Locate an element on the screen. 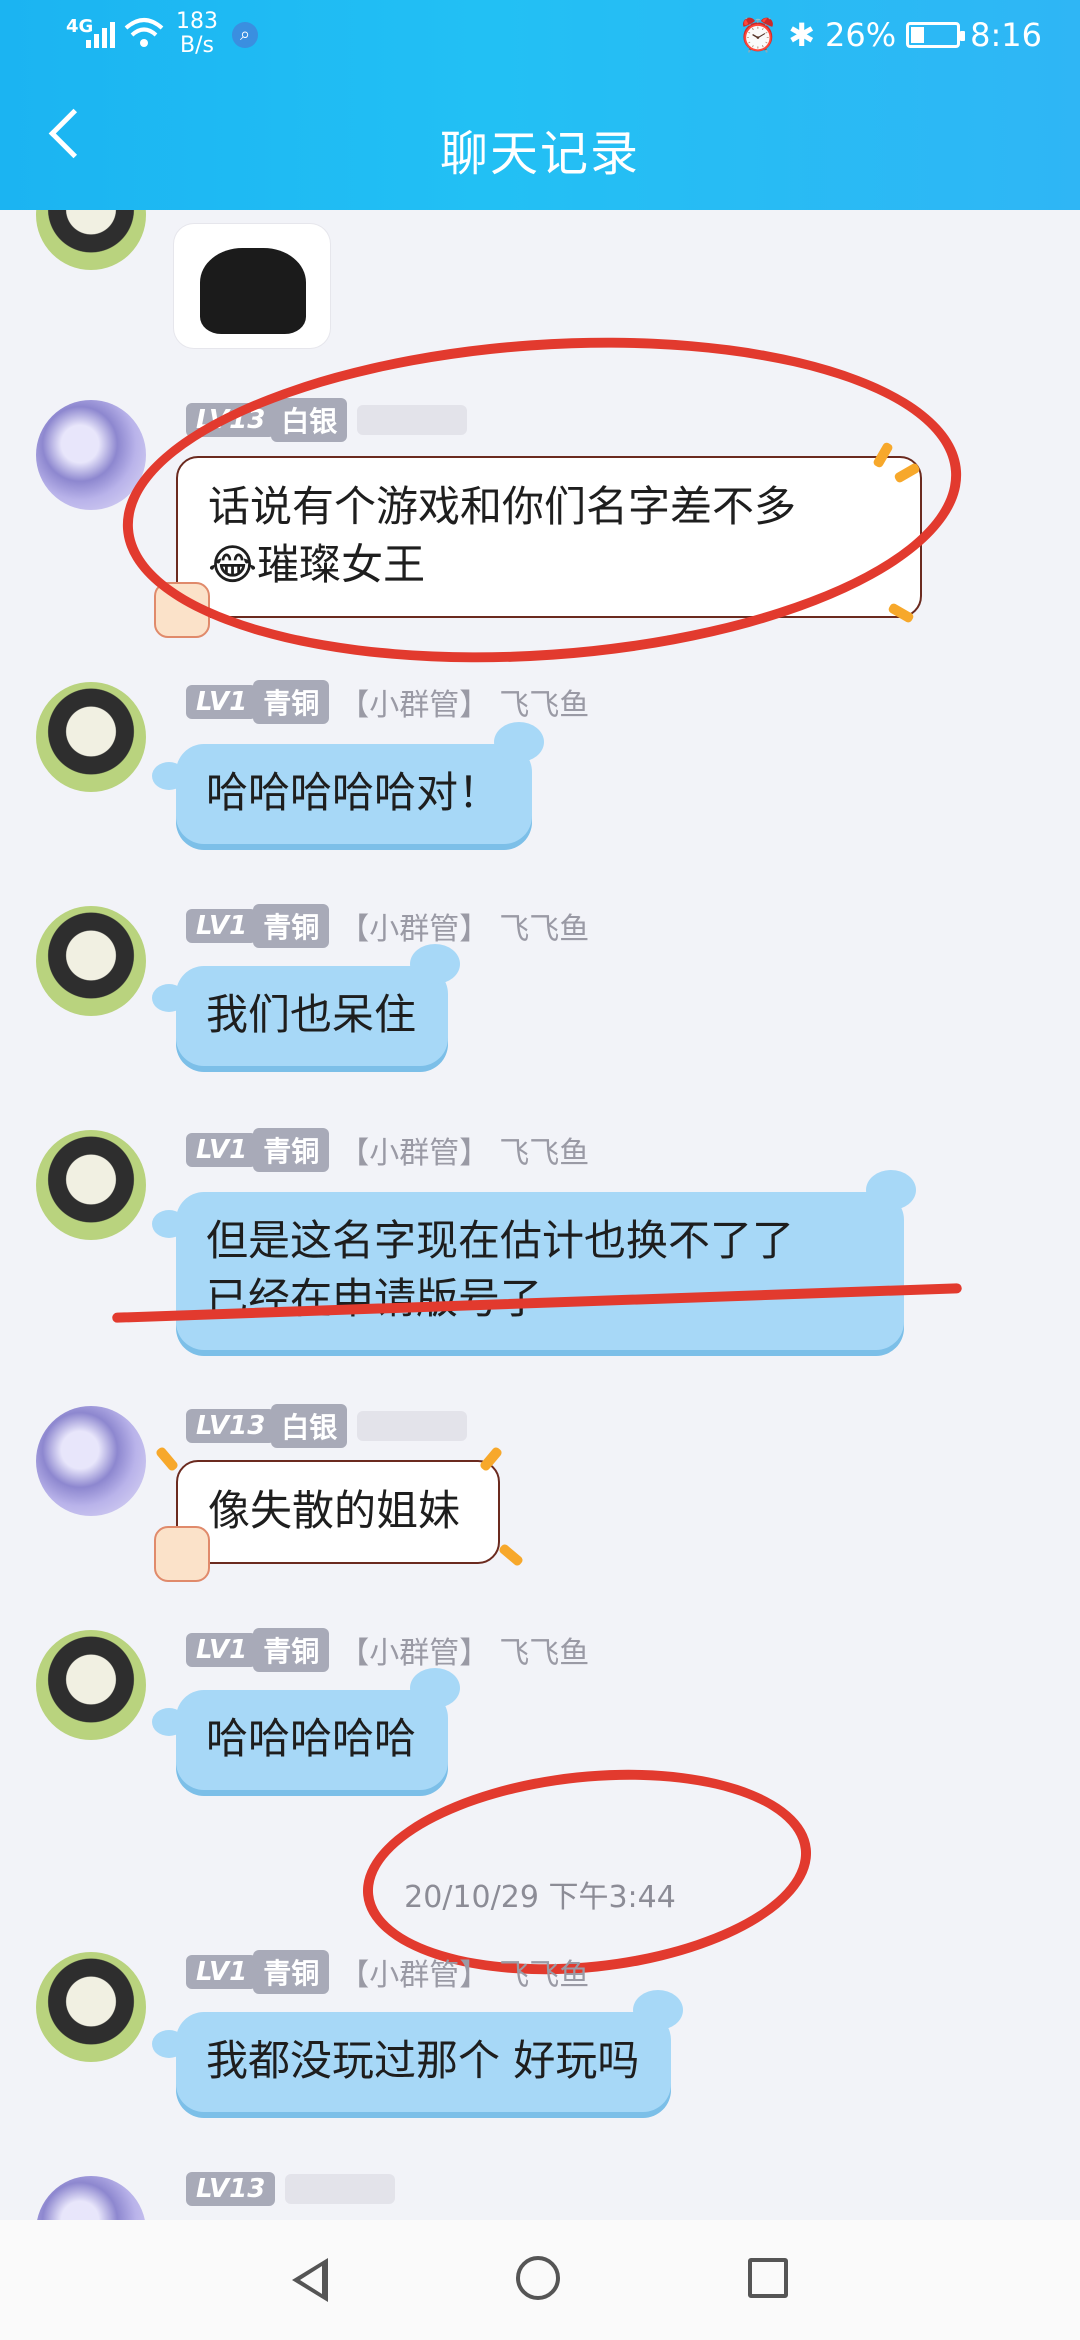 The width and height of the screenshot is (1080, 2340). signal-icon is located at coordinates (100, 35).